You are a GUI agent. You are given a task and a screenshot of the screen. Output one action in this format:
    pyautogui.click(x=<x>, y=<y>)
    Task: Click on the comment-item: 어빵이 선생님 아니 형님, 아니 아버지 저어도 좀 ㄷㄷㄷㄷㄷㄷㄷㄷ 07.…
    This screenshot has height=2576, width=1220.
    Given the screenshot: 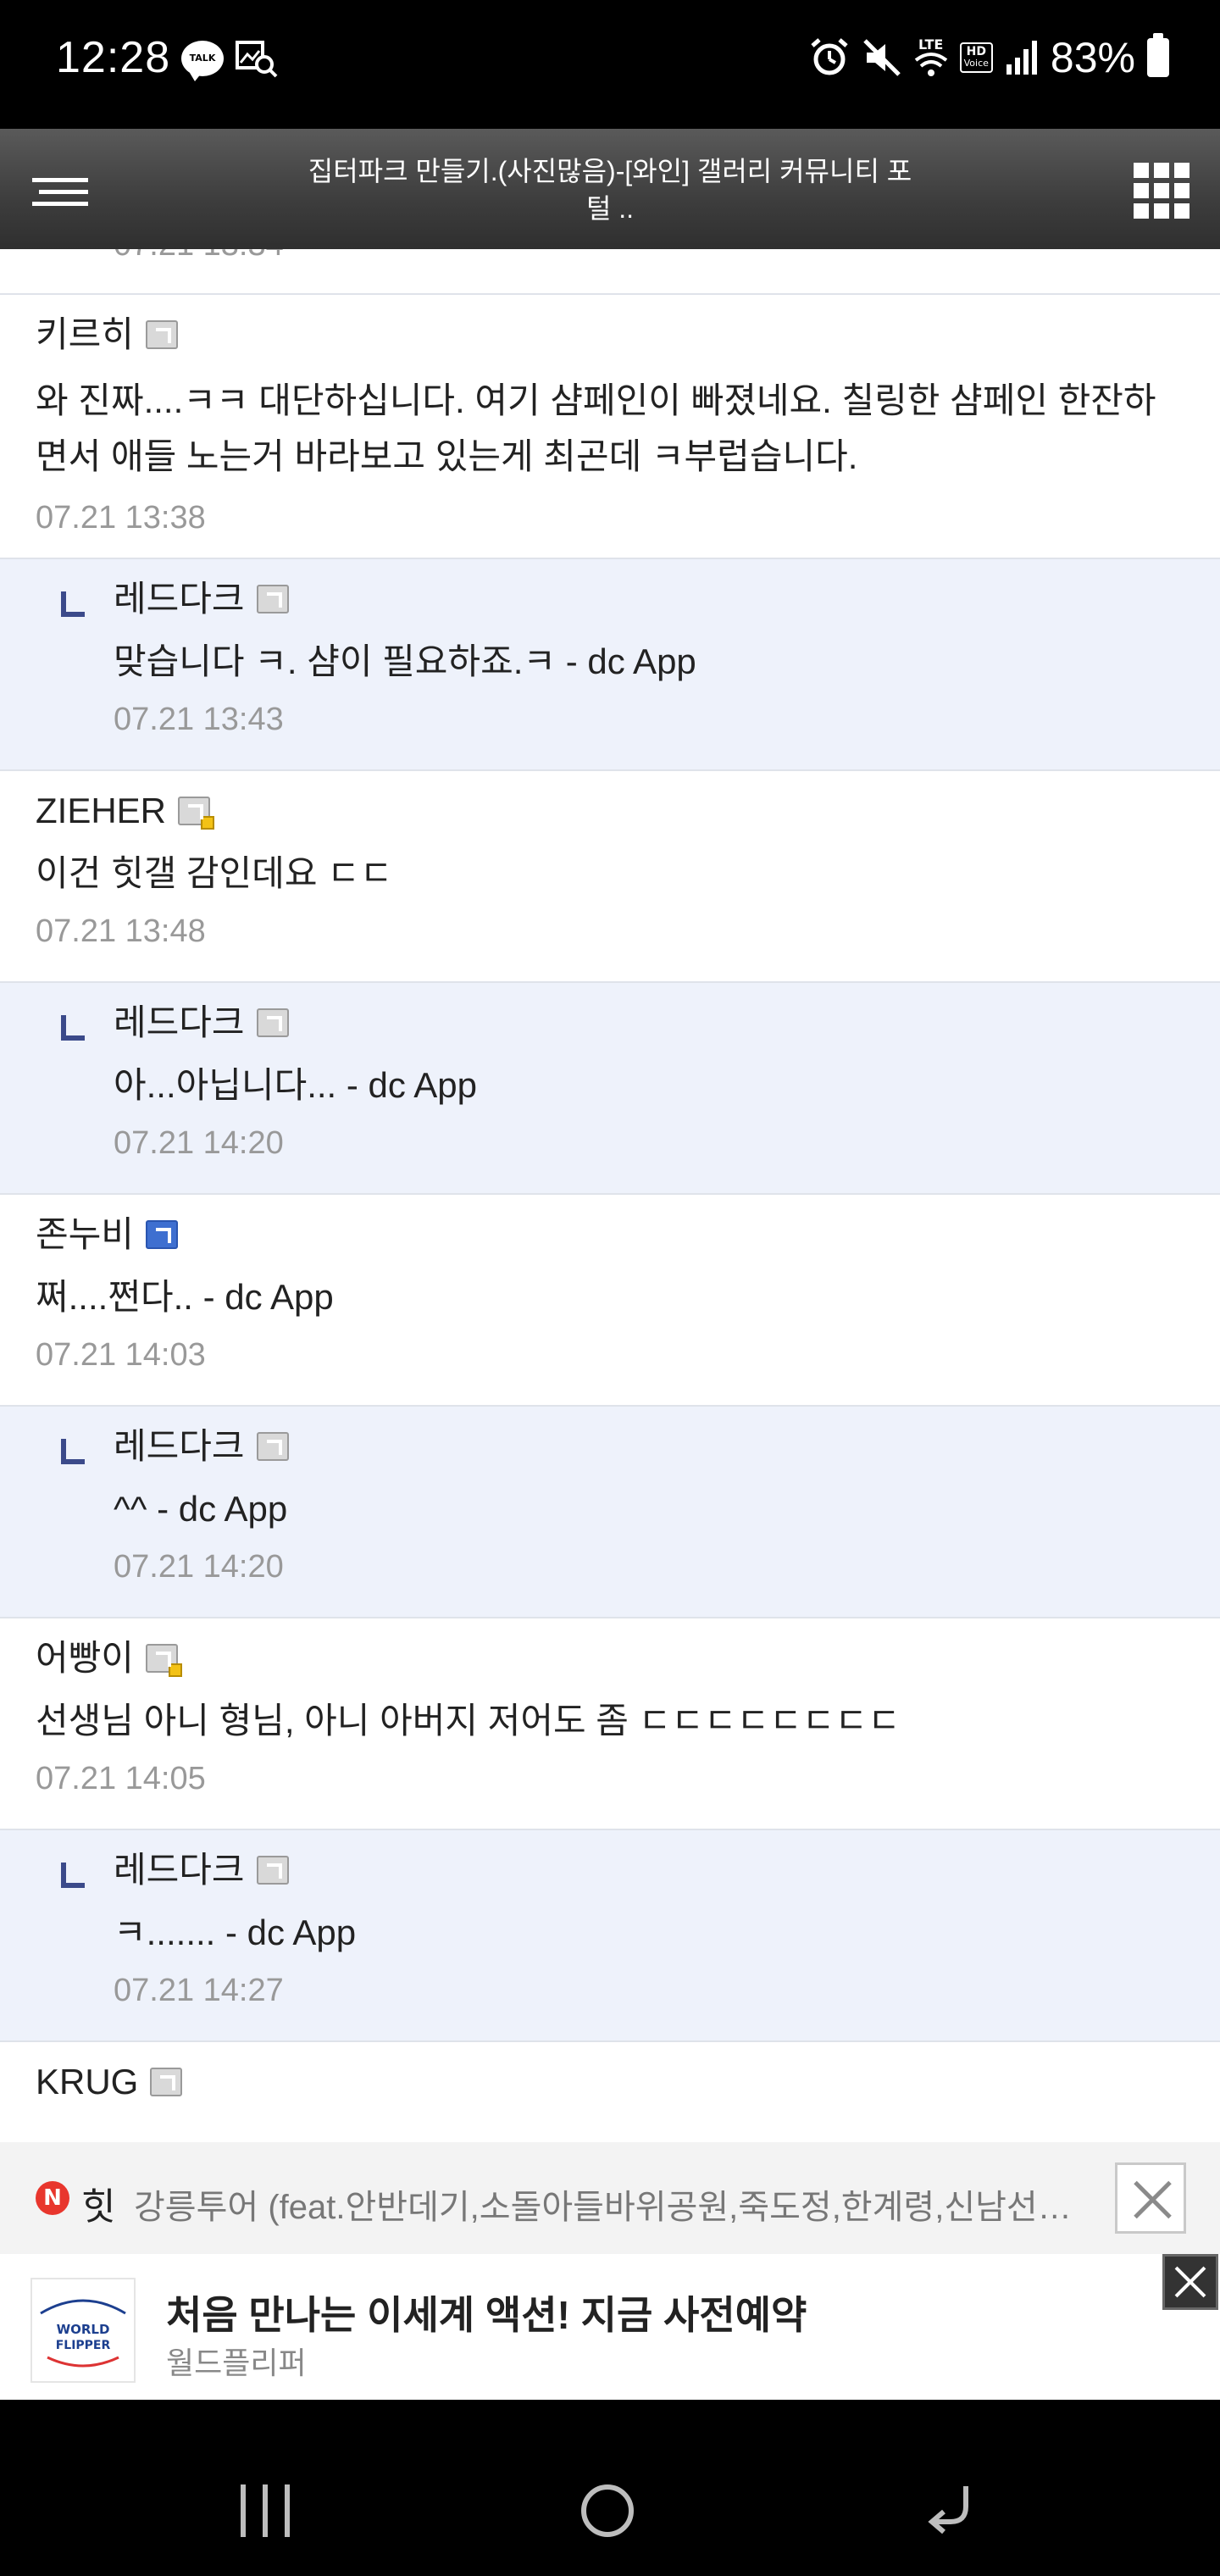 What is the action you would take?
    pyautogui.click(x=610, y=1724)
    